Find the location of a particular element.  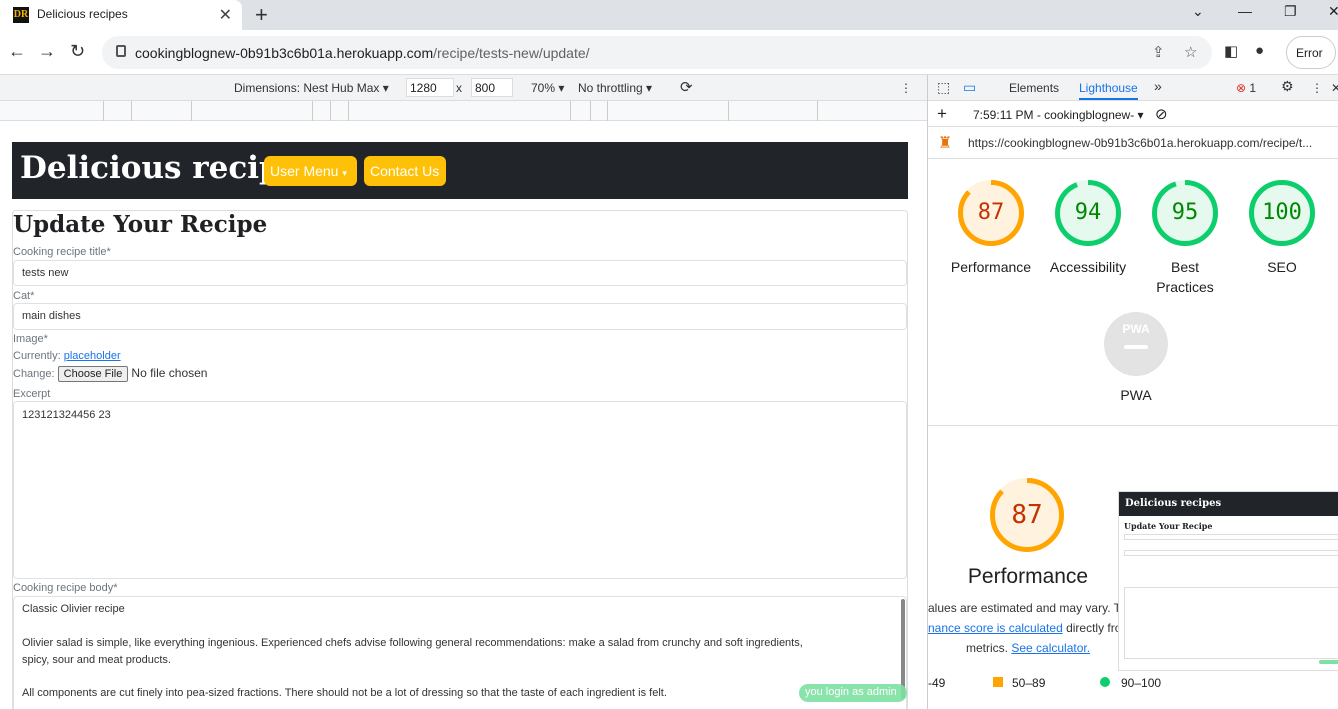

change-row: Change: Choose File No file chosen is located at coordinates (110, 374).